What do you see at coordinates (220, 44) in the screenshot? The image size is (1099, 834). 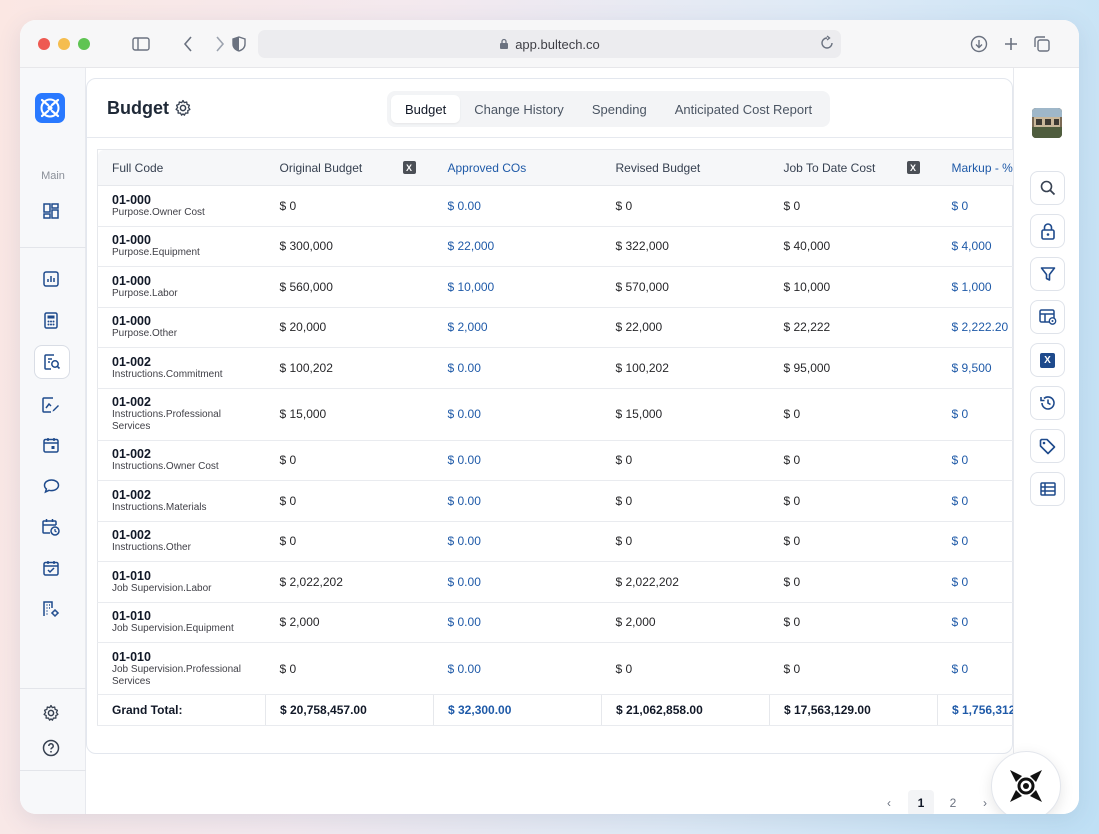 I see `forward-icon` at bounding box center [220, 44].